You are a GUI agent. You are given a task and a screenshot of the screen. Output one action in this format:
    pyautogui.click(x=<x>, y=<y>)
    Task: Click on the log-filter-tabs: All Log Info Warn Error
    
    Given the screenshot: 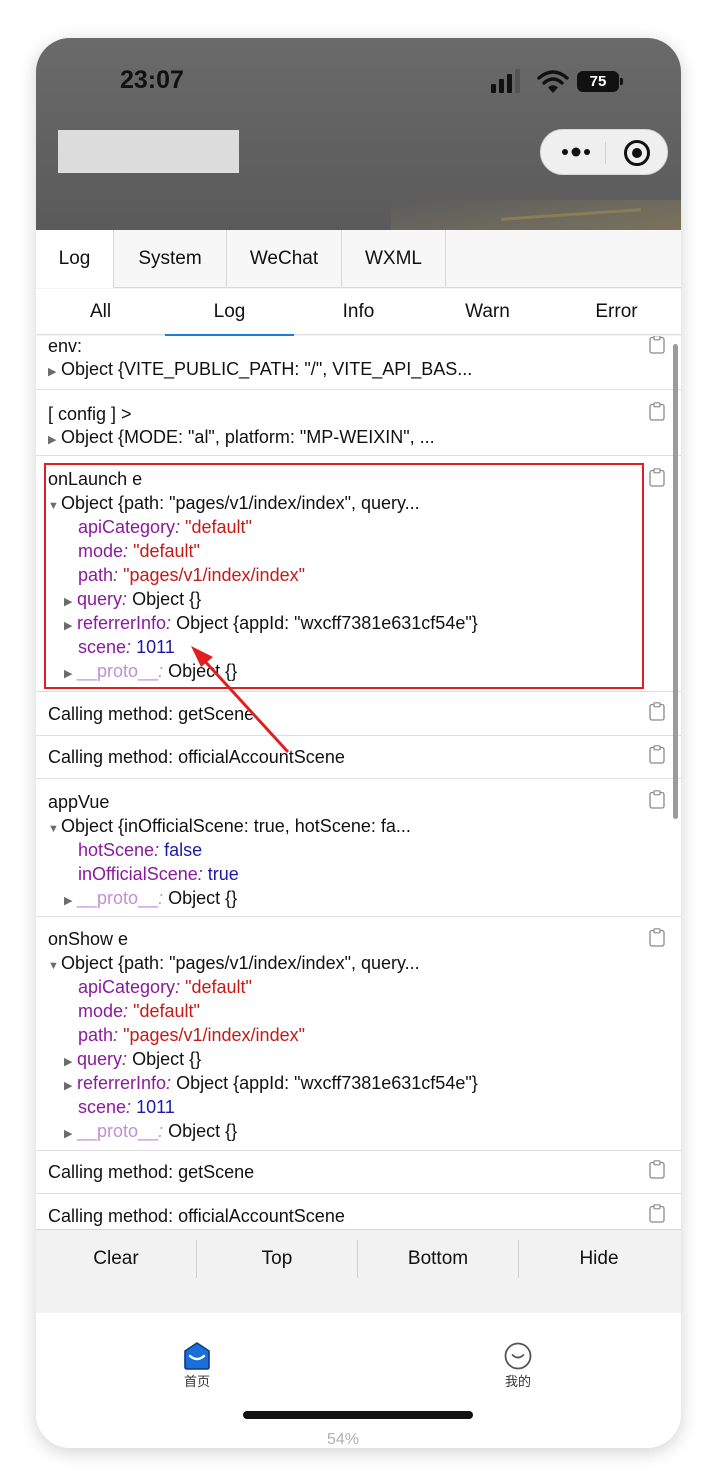 What is the action you would take?
    pyautogui.click(x=358, y=312)
    